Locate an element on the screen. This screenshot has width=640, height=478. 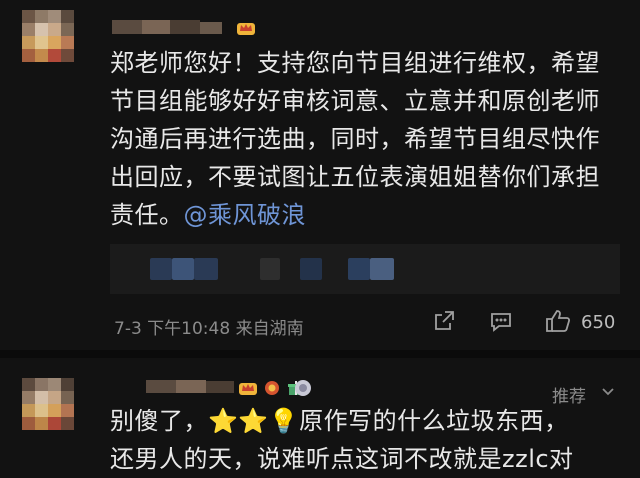
comment-line: 节目组能够好好审核词意、立意并和原创老师 is located at coordinates (355, 101).